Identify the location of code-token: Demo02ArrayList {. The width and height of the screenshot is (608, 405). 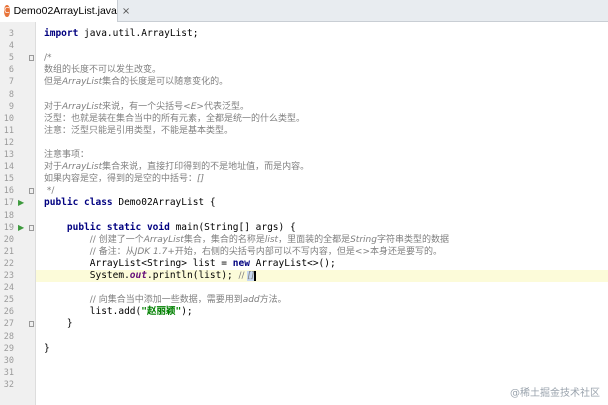
(167, 203).